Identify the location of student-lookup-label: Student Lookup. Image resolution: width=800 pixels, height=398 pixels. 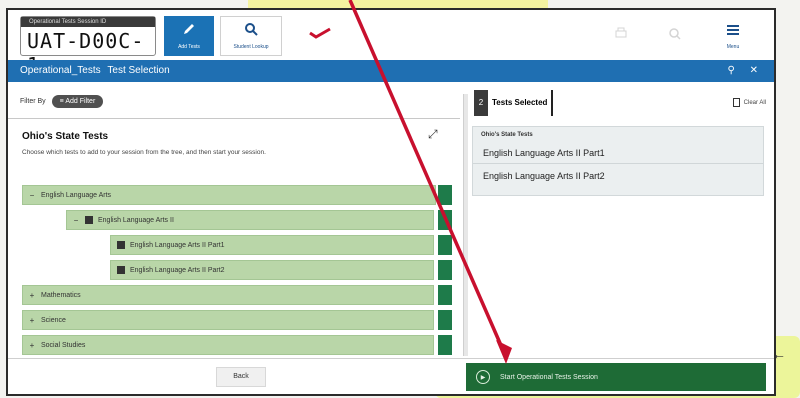
(251, 47).